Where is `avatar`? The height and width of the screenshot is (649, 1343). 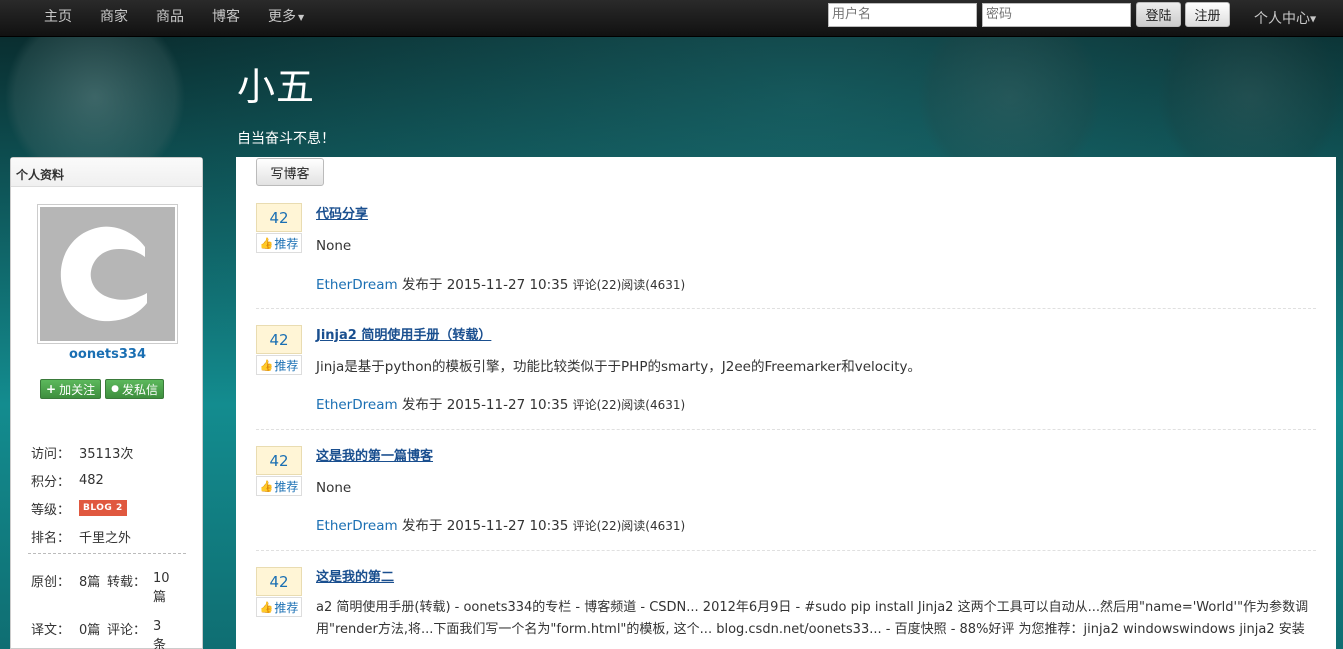
avatar is located at coordinates (107, 274).